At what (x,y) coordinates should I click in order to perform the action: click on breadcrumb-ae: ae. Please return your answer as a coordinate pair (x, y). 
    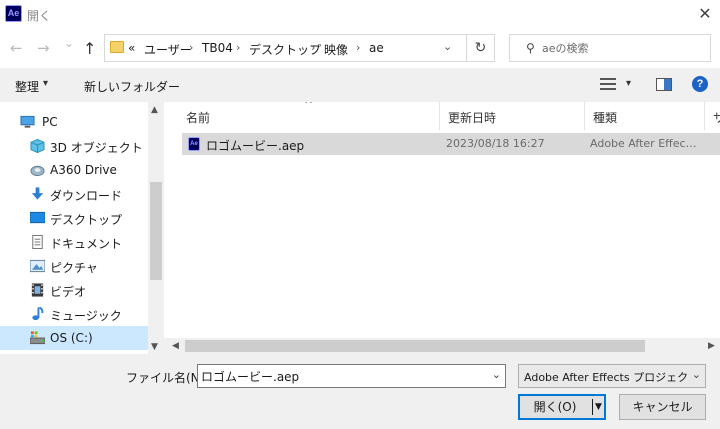
    Looking at the image, I should click on (376, 48).